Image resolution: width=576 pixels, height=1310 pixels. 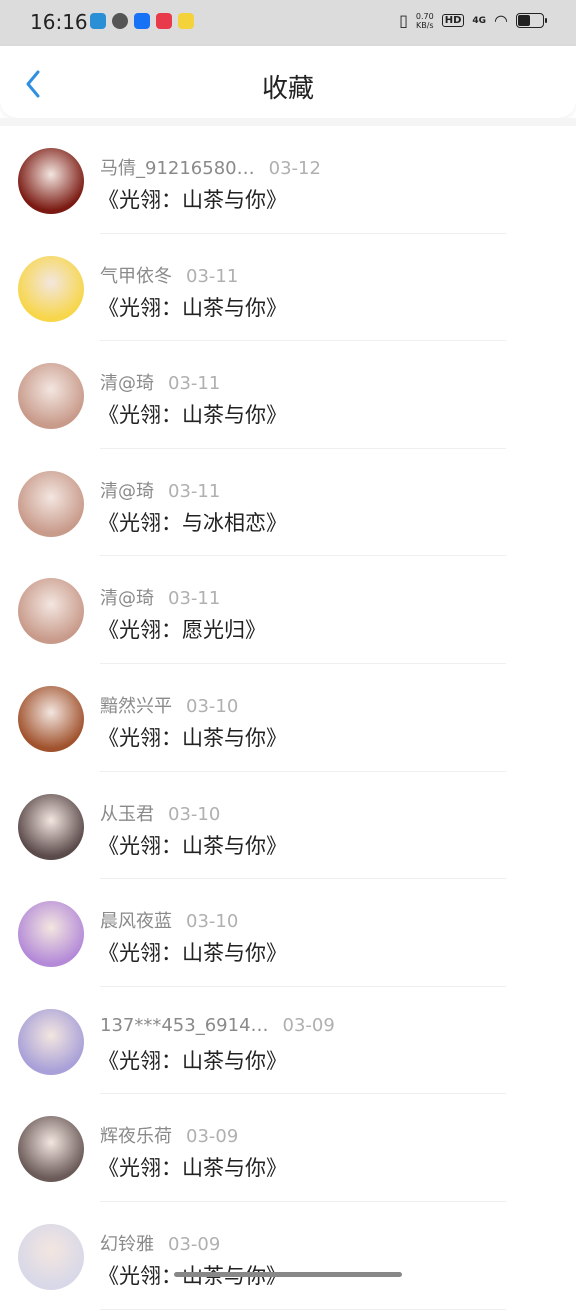 I want to click on user-name: 辉夜乐荷, so click(x=136, y=1137).